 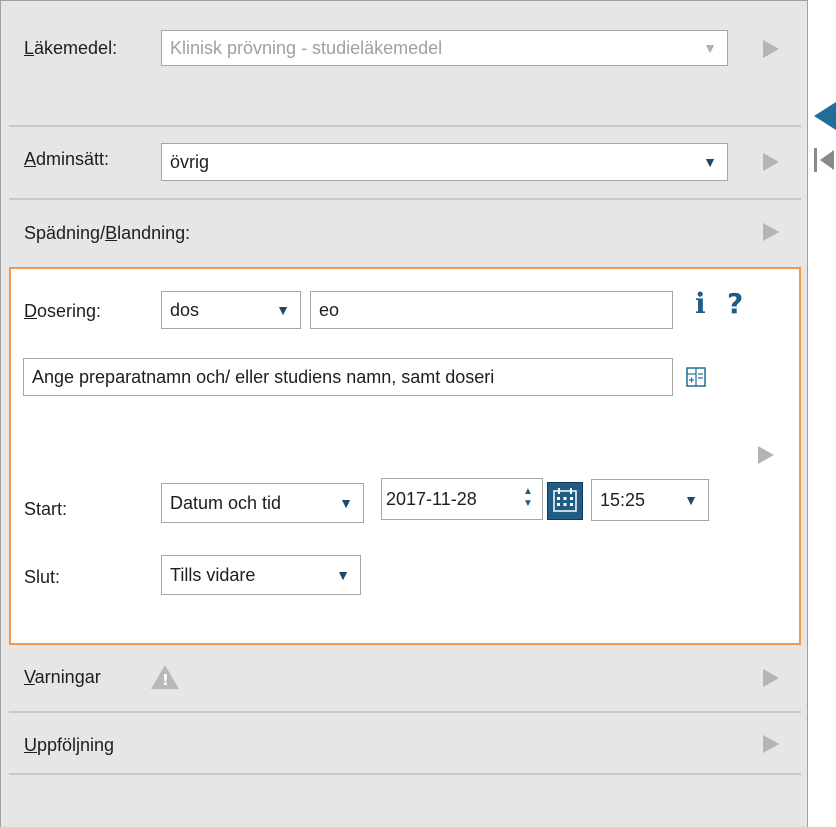 What do you see at coordinates (63, 311) in the screenshot?
I see `dosage-label: Dosering:` at bounding box center [63, 311].